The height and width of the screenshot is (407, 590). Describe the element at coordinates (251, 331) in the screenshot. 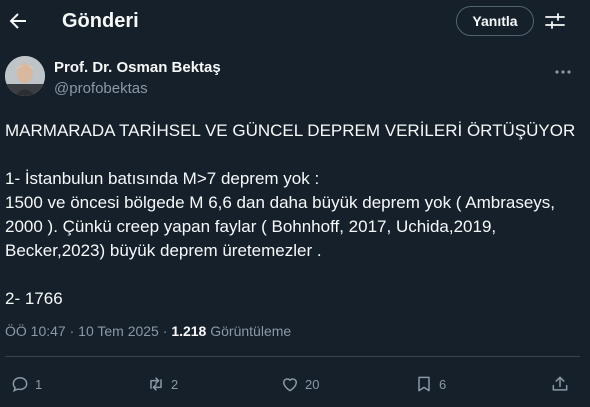

I see `views-label: Görüntüleme` at that location.